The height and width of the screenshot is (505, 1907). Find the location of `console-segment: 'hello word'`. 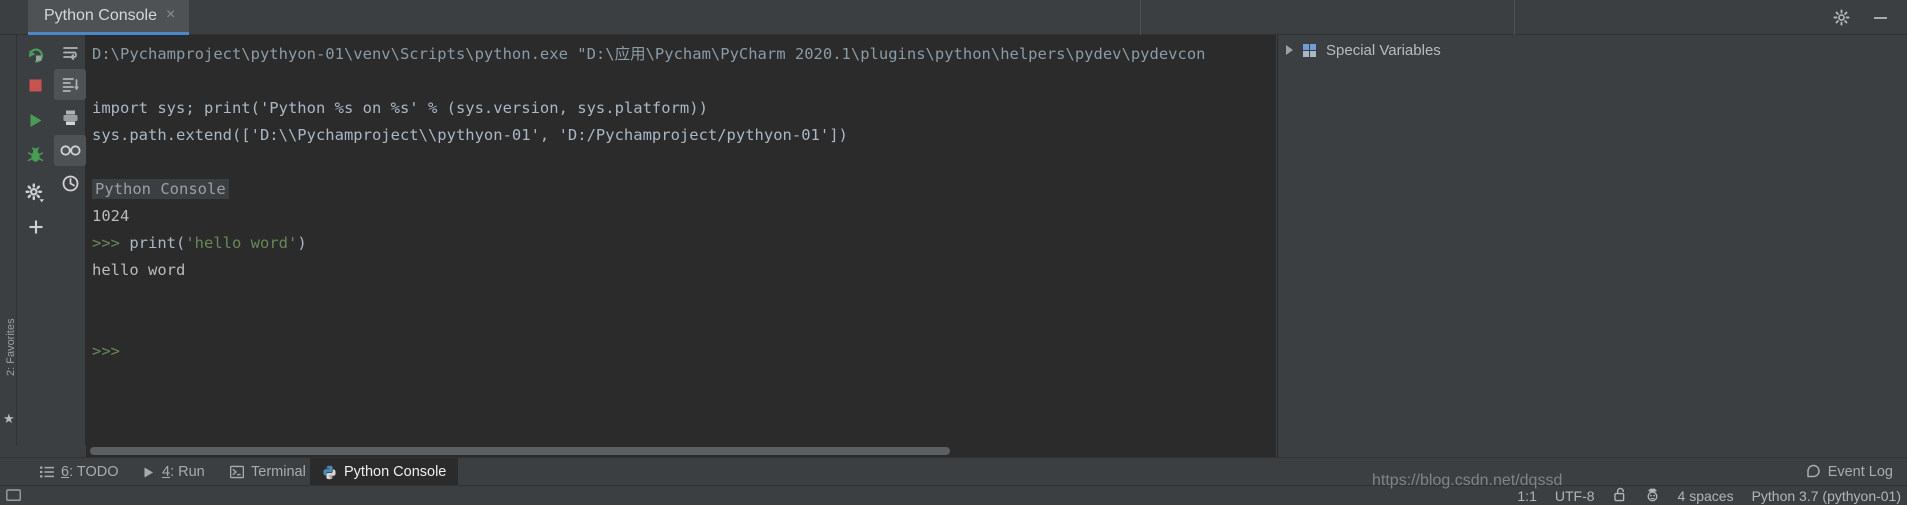

console-segment: 'hello word' is located at coordinates (241, 243).